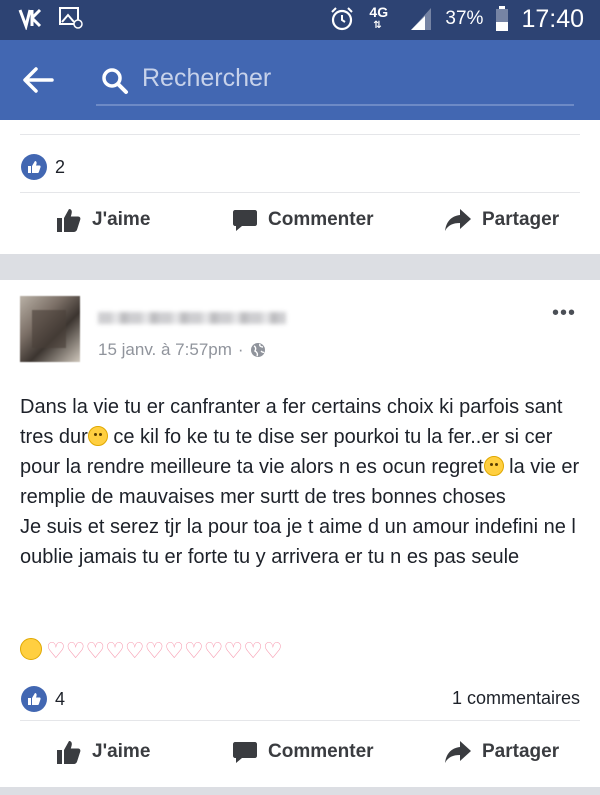 The width and height of the screenshot is (600, 795). Describe the element at coordinates (164, 650) in the screenshot. I see `hearts-emoji-string: ♡♡♡♡♡♡♡♡♡♡♡♡` at that location.